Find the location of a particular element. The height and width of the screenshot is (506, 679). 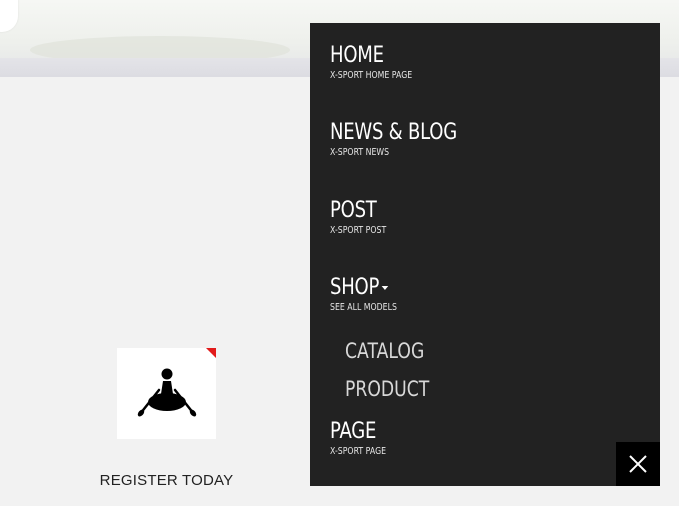

menu-item-home: HOME X-SPORT HOME PAGE is located at coordinates (382, 62).